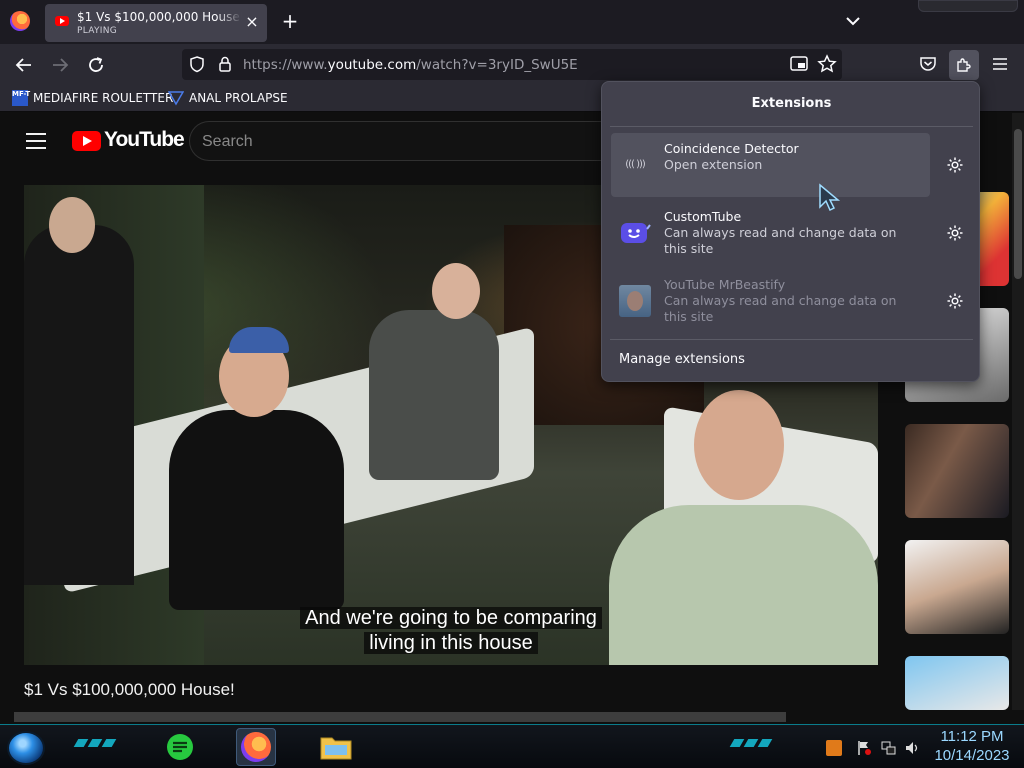 The image size is (1024, 768). I want to click on window-notch, so click(968, 6).